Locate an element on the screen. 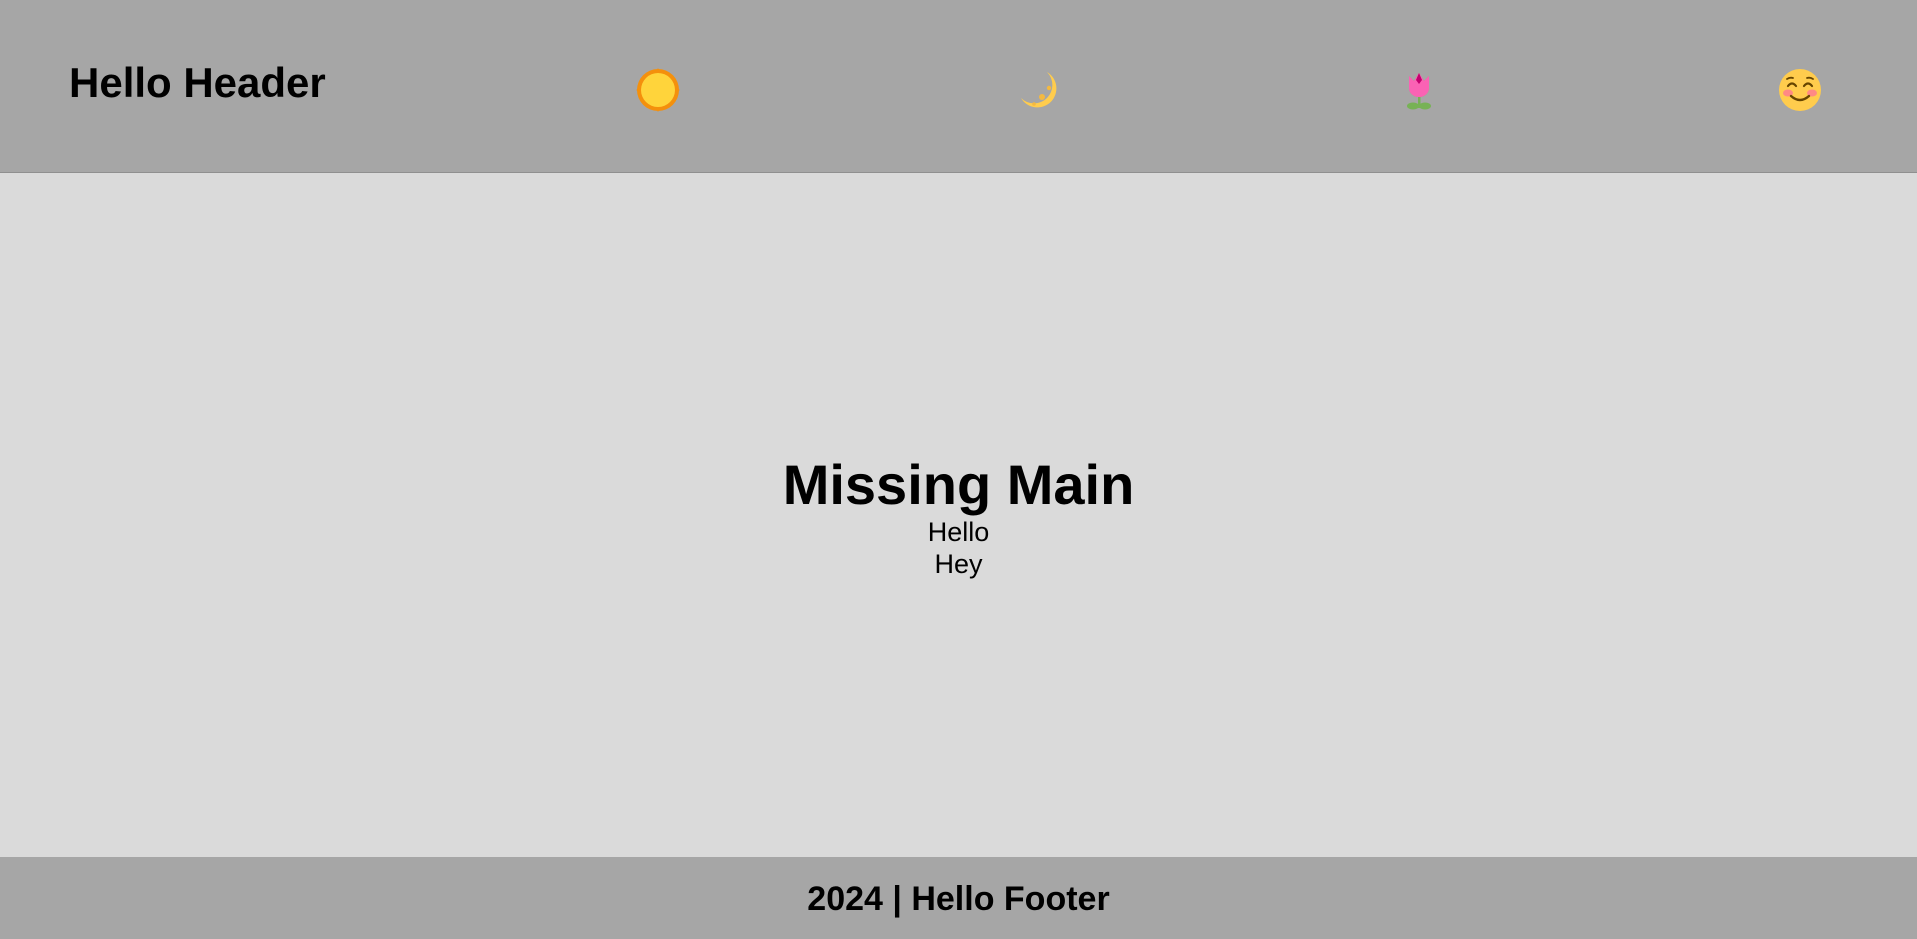 This screenshot has width=1917, height=939. footer: 2024 | Hello Footer is located at coordinates (958, 898).